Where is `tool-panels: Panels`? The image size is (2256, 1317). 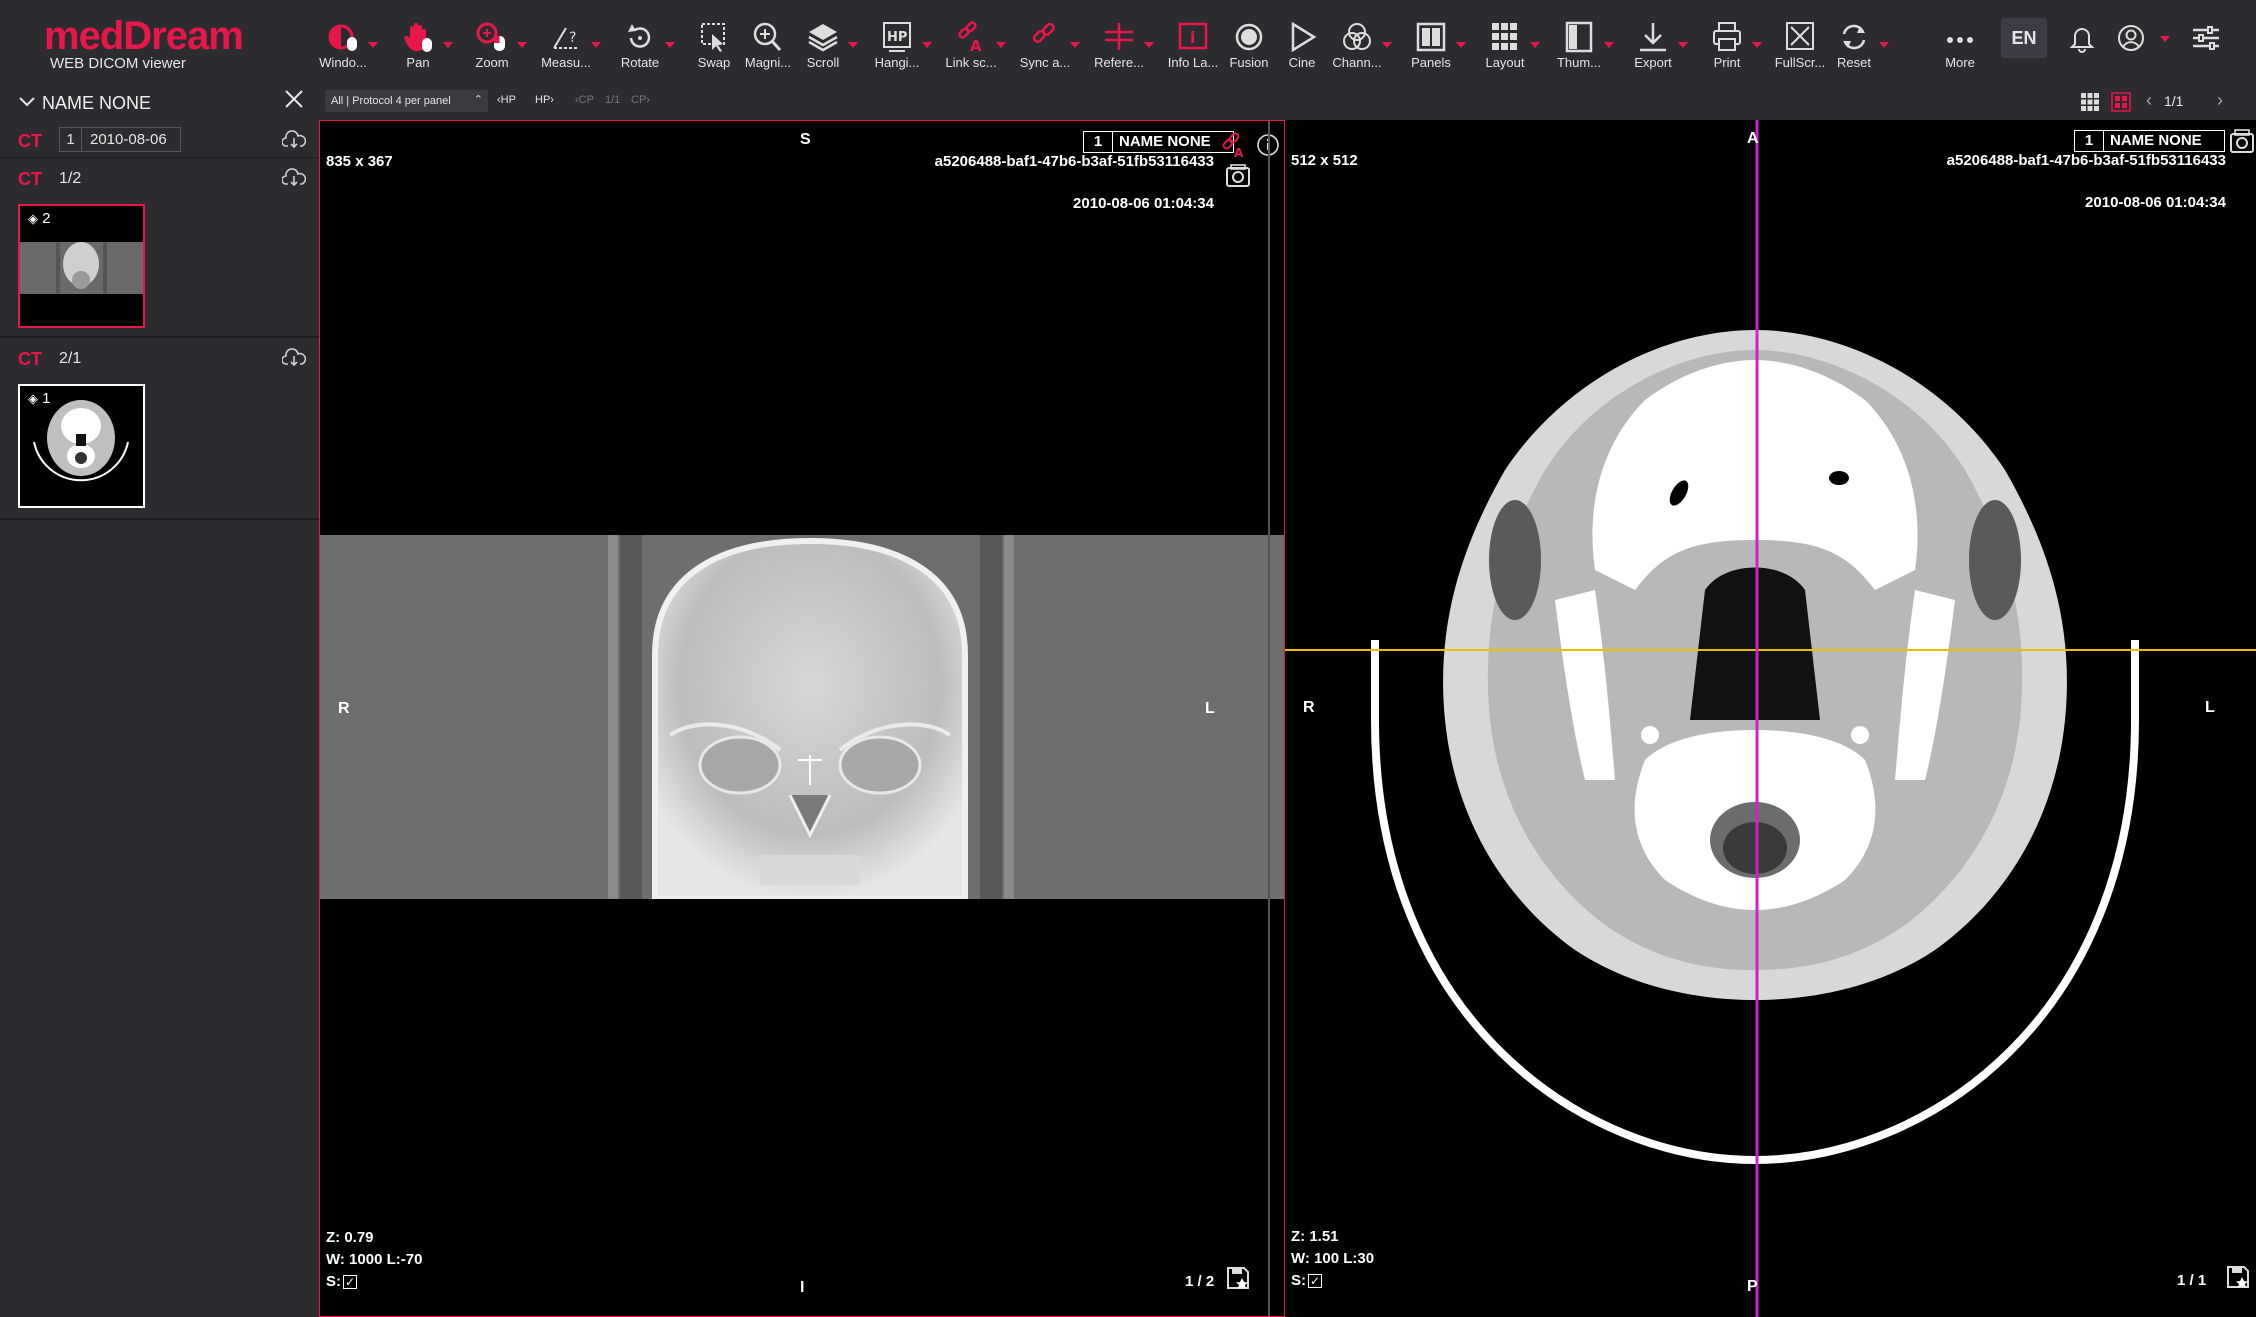
tool-panels: Panels is located at coordinates (1431, 46).